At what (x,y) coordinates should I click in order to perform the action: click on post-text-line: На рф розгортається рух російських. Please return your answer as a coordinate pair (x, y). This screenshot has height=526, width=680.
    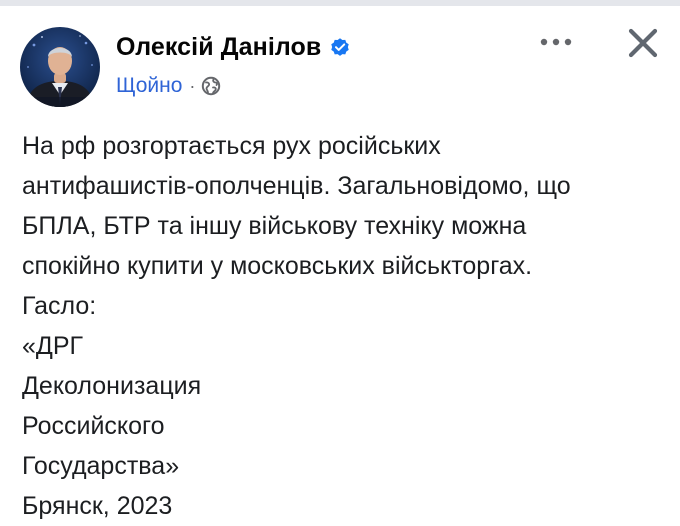
    Looking at the image, I should click on (231, 146).